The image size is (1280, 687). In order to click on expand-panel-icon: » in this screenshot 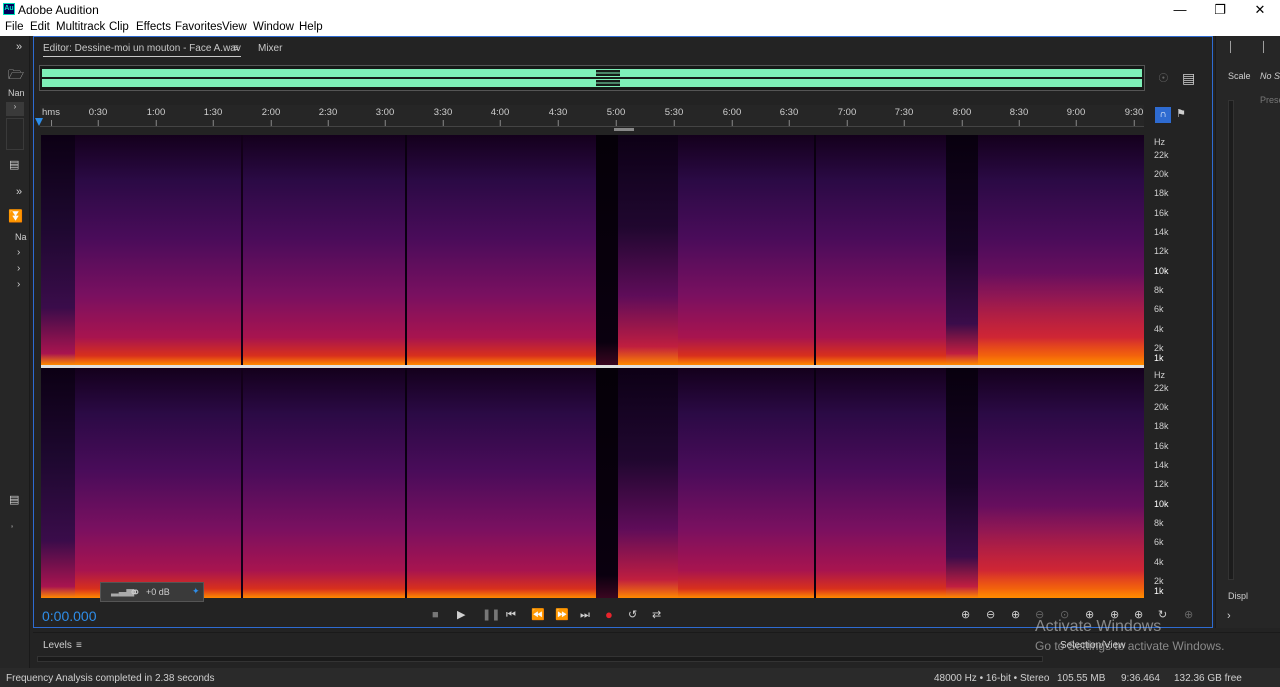, I will do `click(19, 47)`.